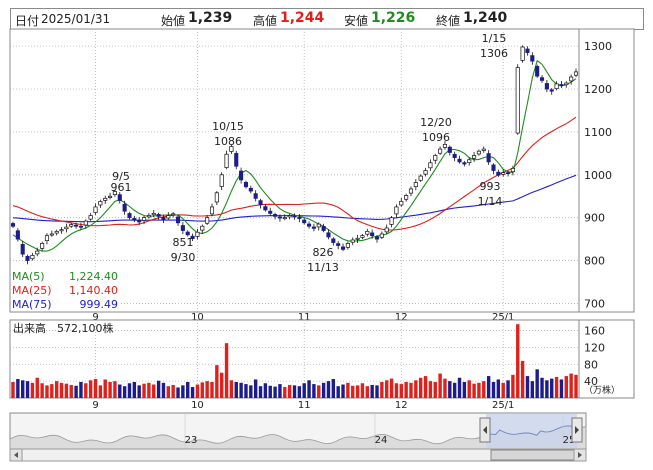  Describe the element at coordinates (197, 405) in the screenshot. I see `volume-month-label: 10` at that location.